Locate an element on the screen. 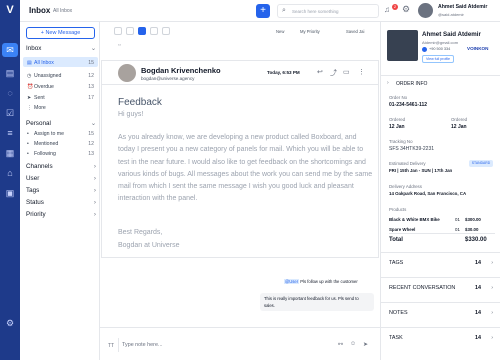  panel-section: TASK 14 › is located at coordinates (440, 337).